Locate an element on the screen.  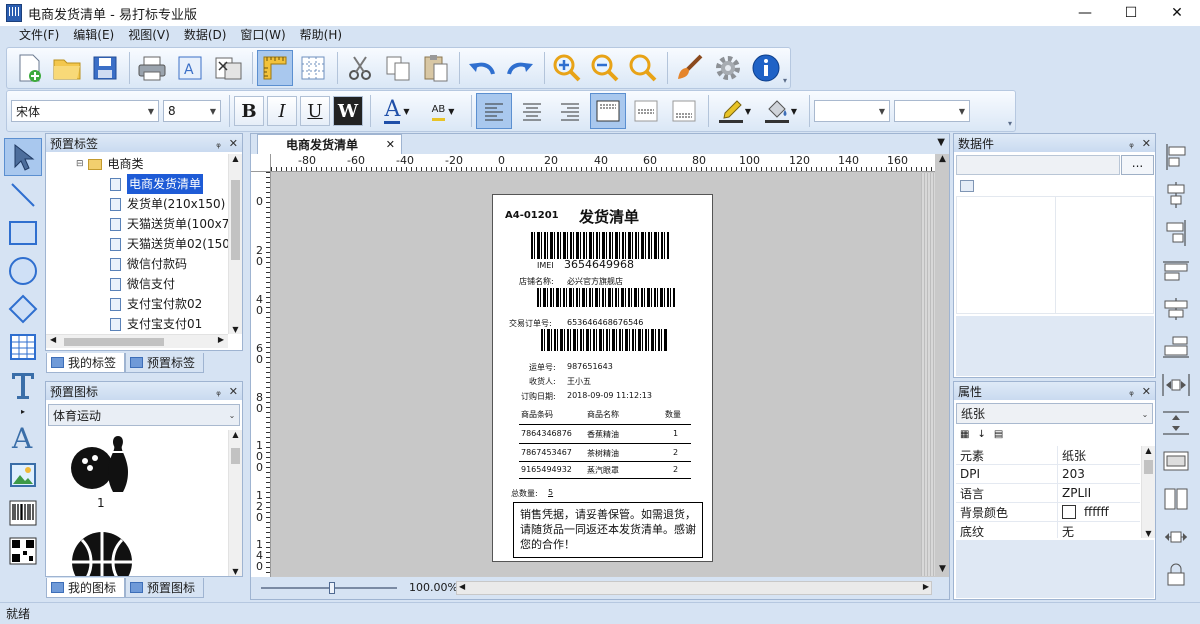
grid-toggle-button is located at coordinates (313, 68).